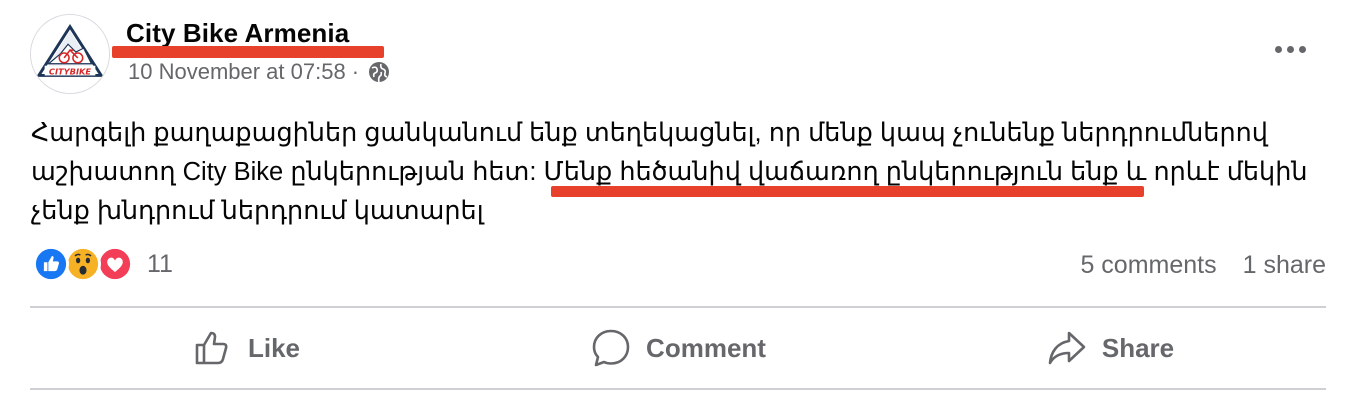  I want to click on comment-button: Comment, so click(678, 348).